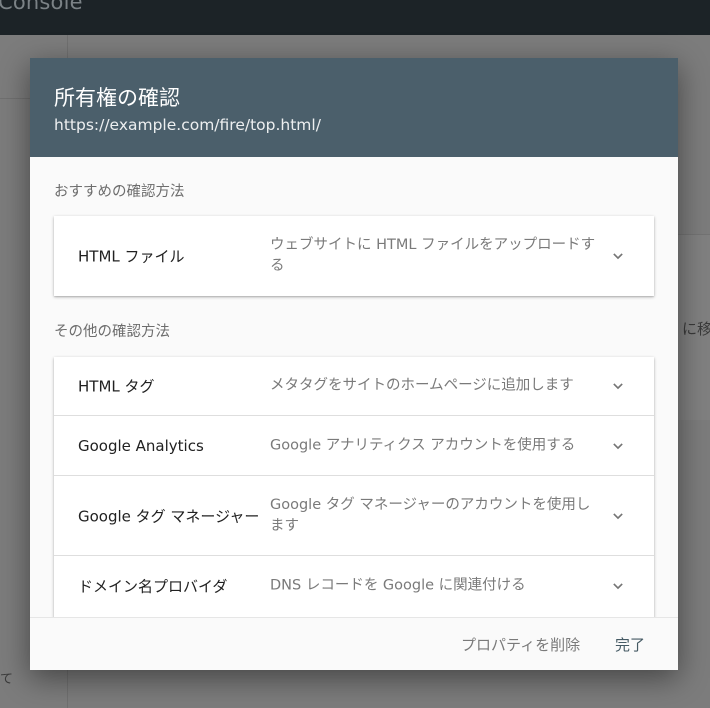 Image resolution: width=710 pixels, height=708 pixels. I want to click on method-html-file: HTML ファイル ウェブサイトに HTML ファイルをアップロードする, so click(354, 256).